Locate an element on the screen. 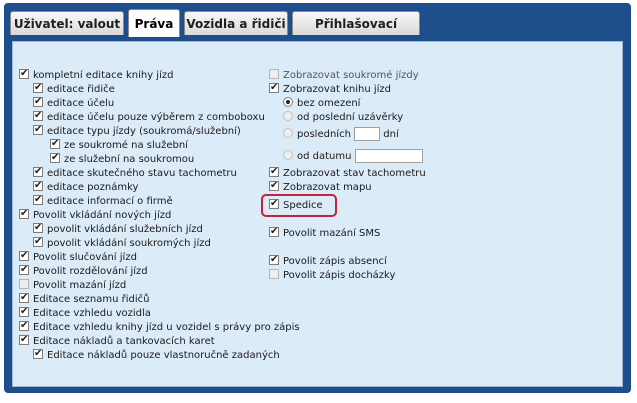 The image size is (637, 403). perm-edit-driver: editace řidiče is located at coordinates (74, 90).